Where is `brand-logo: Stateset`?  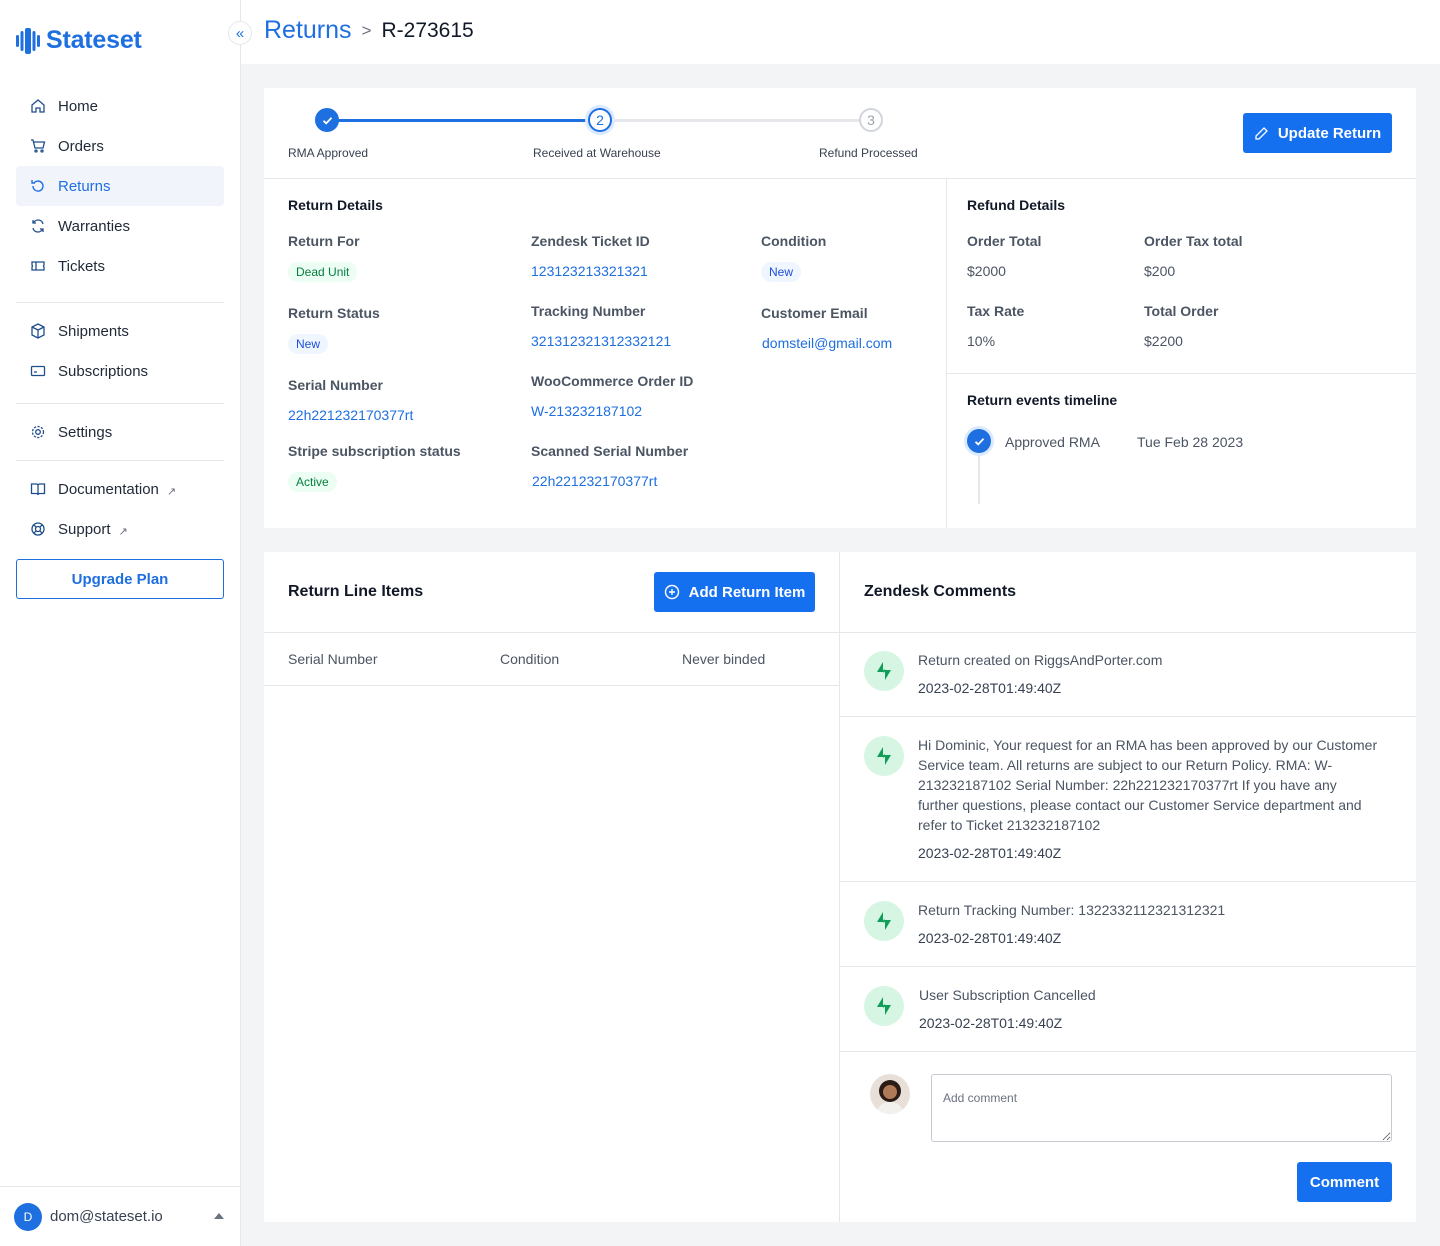
brand-logo: Stateset is located at coordinates (79, 40).